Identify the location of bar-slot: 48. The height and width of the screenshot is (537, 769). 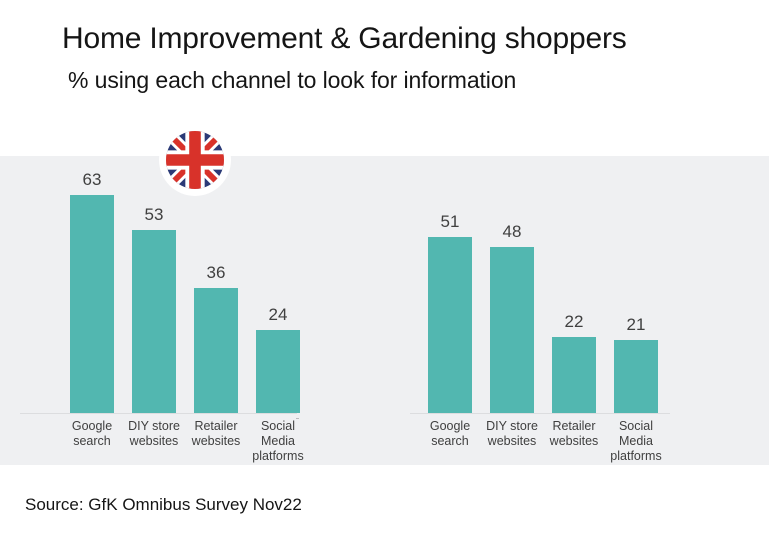
(512, 293).